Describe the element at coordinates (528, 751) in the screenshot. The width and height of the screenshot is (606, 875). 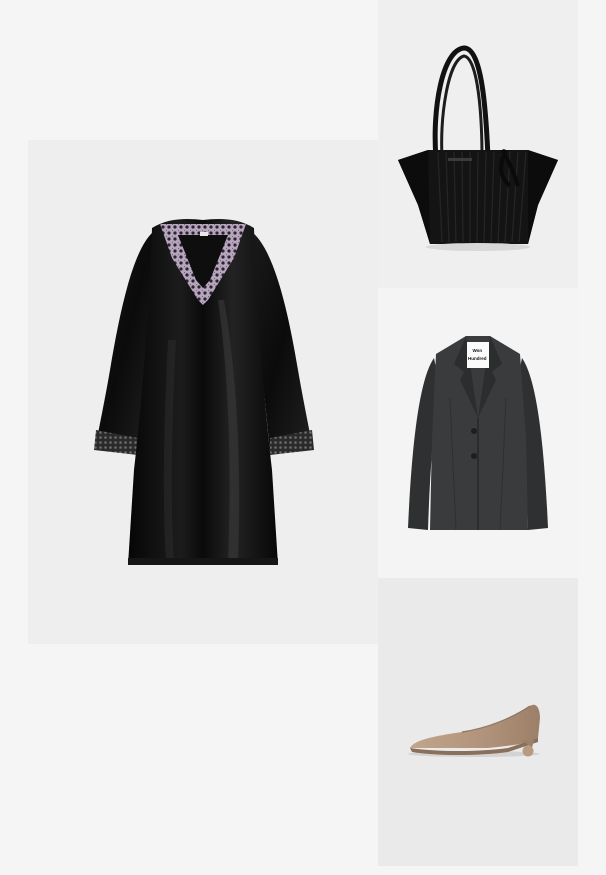
I see `shoe-heel-ball` at that location.